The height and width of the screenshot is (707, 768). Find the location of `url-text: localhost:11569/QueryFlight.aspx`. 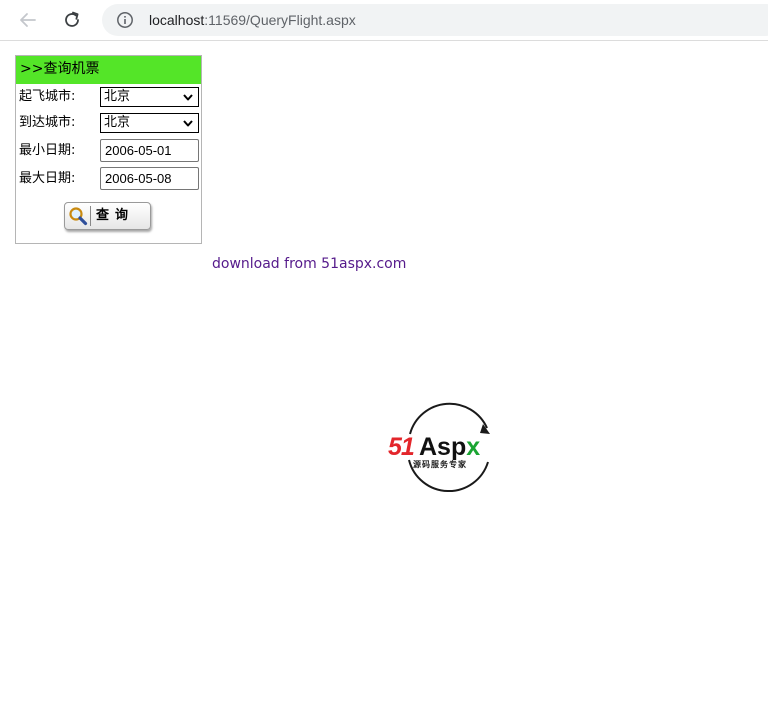

url-text: localhost:11569/QueryFlight.aspx is located at coordinates (252, 20).